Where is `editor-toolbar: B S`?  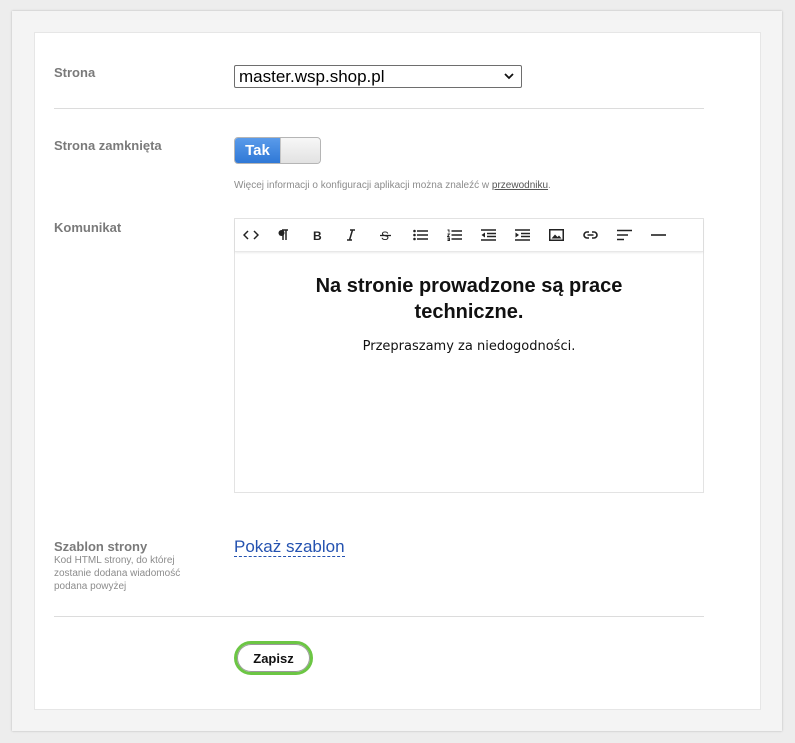
editor-toolbar: B S is located at coordinates (469, 235).